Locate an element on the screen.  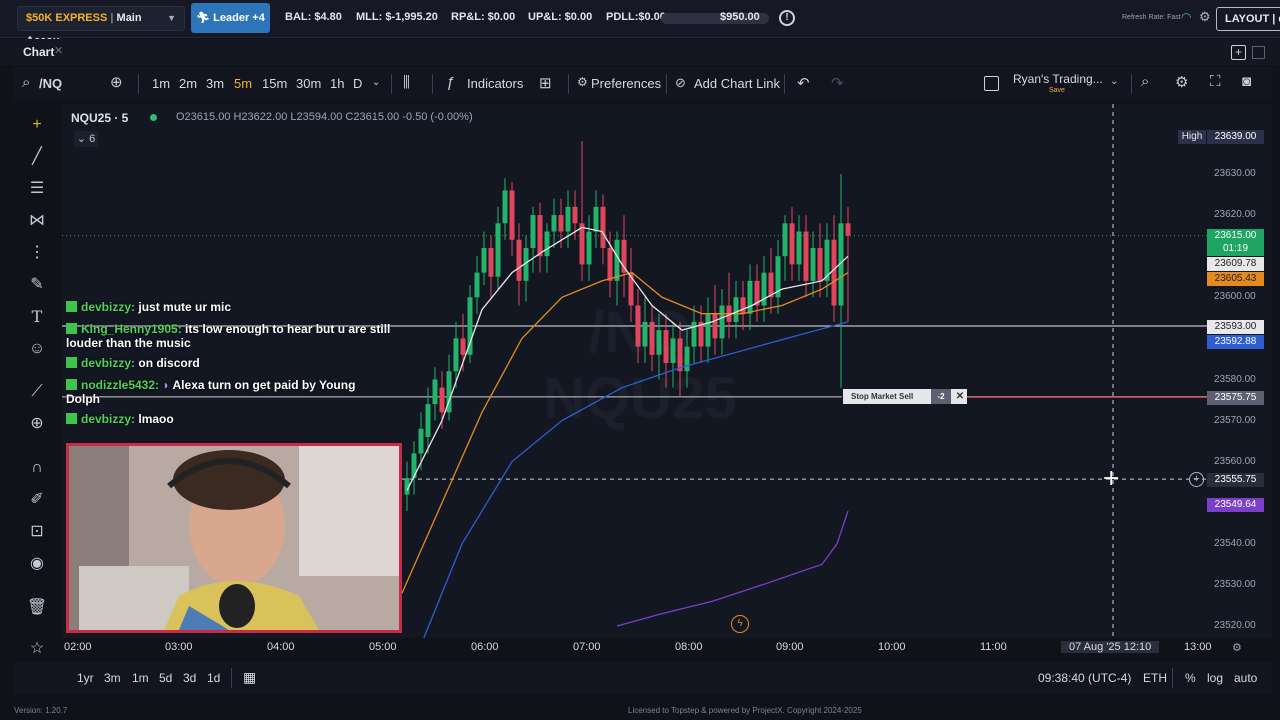
badge-icon is located at coordinates (71, 306).